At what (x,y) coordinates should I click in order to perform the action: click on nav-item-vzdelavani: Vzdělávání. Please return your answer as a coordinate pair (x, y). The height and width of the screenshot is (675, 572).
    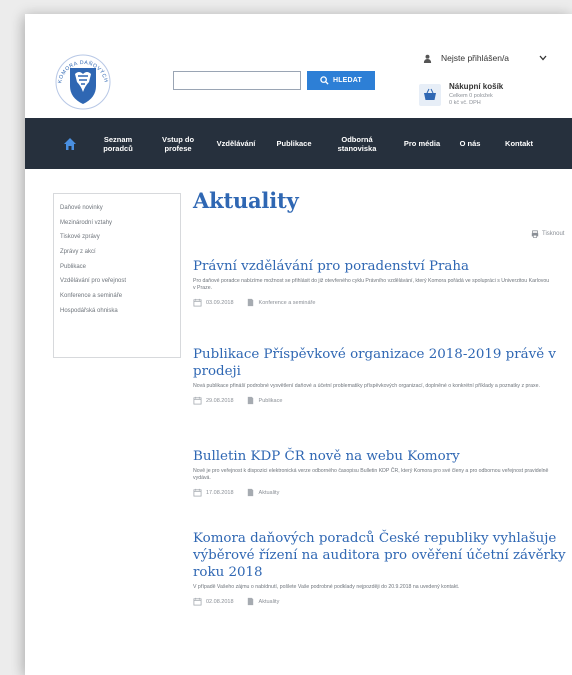
    Looking at the image, I should click on (236, 143).